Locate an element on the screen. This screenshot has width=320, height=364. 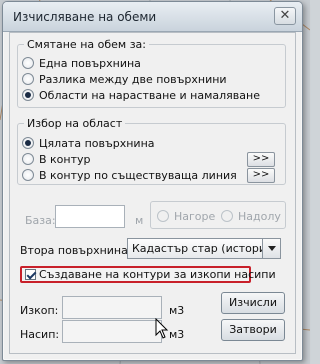
window-title: Изчисляване на обеми is located at coordinates (85, 17).